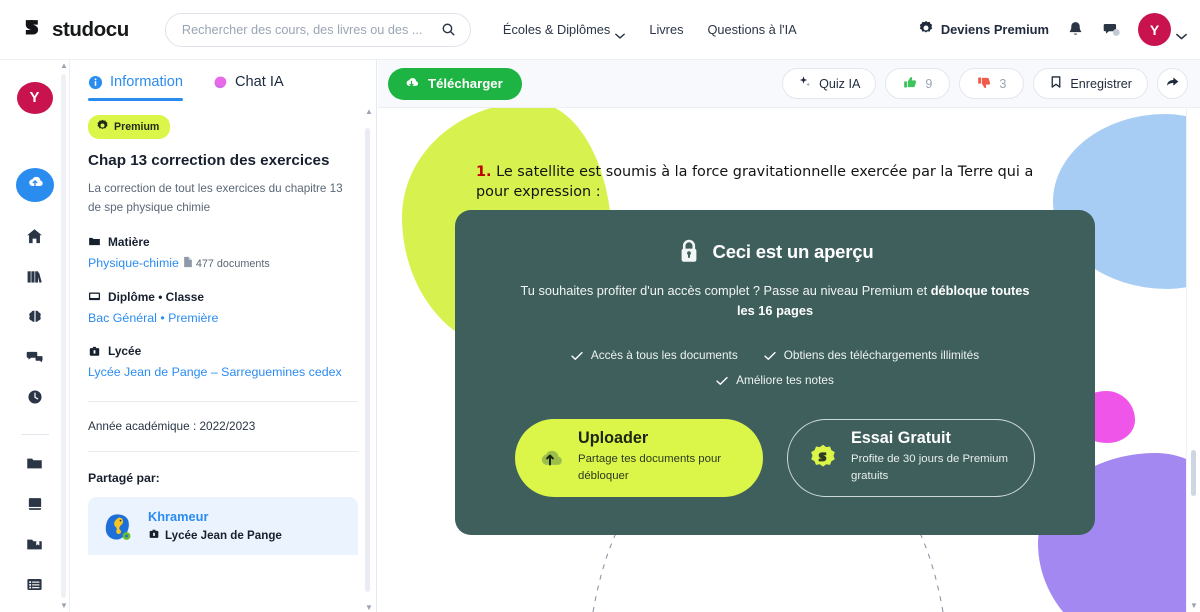 Image resolution: width=1200 pixels, height=612 pixels. What do you see at coordinates (564, 30) in the screenshot?
I see `nav-item-ecoles-diplomes: Écoles & Diplômes` at bounding box center [564, 30].